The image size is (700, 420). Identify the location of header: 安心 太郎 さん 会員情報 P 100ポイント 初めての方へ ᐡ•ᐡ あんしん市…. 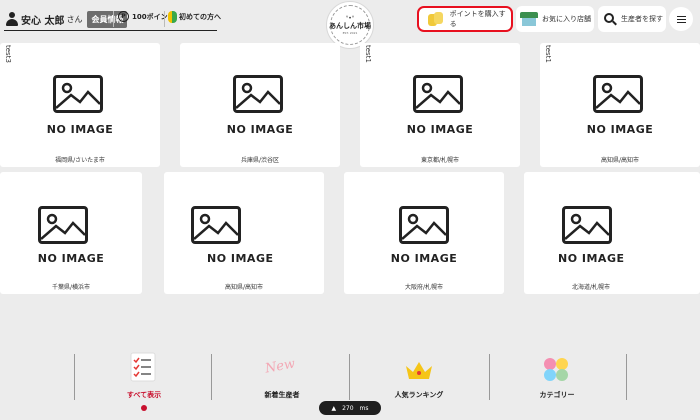
(350, 24).